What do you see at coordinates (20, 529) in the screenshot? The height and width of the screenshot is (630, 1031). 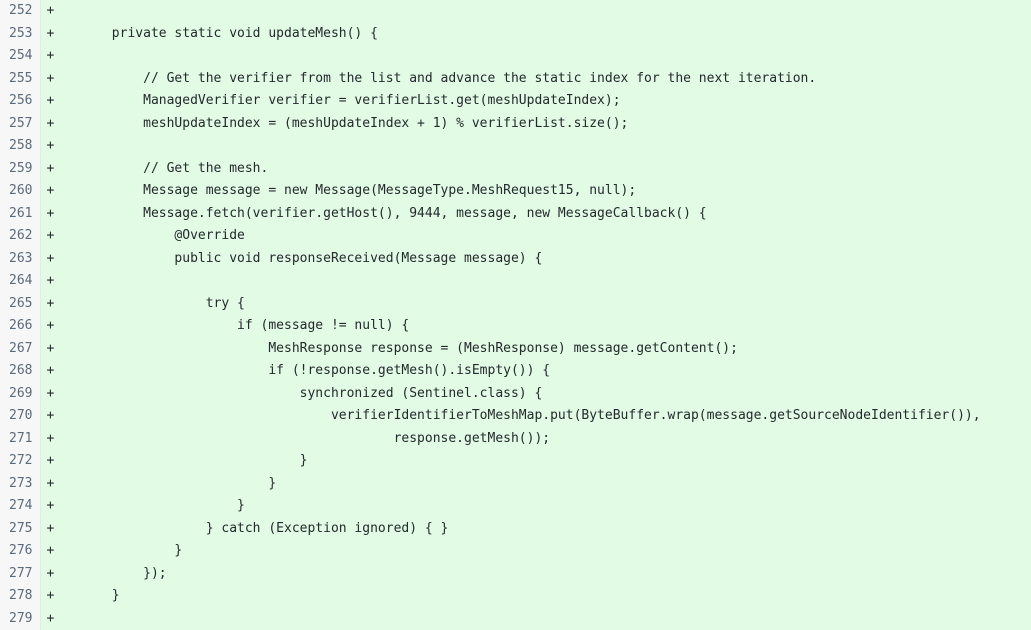 I see `line-number: 275` at bounding box center [20, 529].